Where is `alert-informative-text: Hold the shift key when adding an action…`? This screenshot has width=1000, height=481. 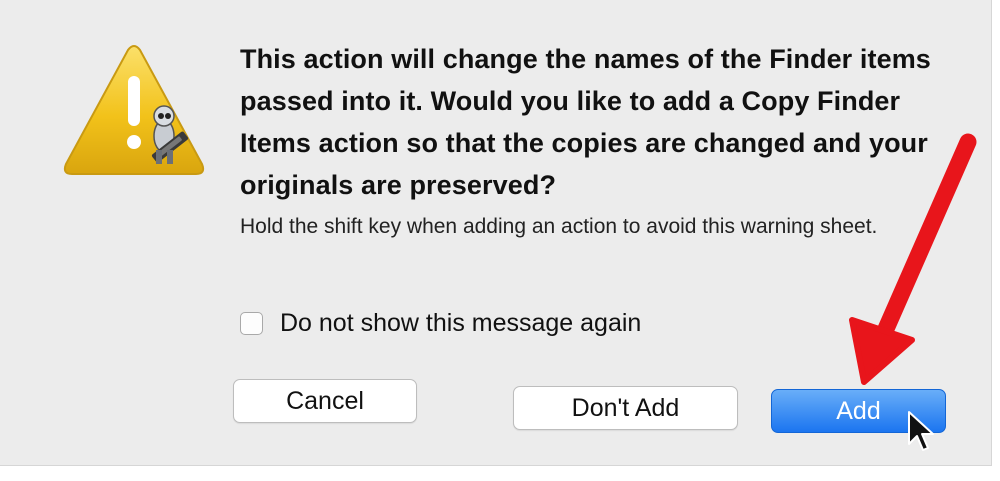 alert-informative-text: Hold the shift key when adding an action… is located at coordinates (559, 226).